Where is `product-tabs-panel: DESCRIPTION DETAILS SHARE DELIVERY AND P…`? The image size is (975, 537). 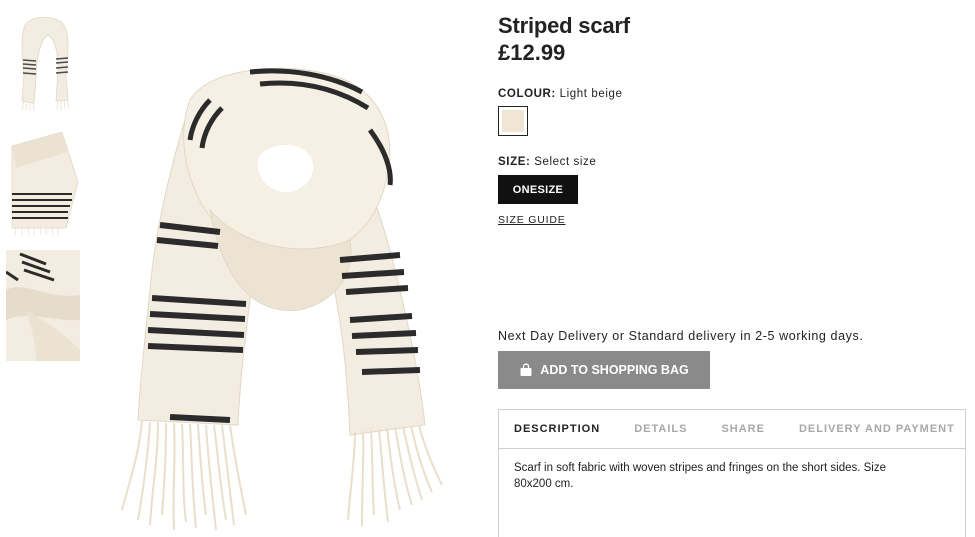
product-tabs-panel: DESCRIPTION DETAILS SHARE DELIVERY AND P… is located at coordinates (732, 473).